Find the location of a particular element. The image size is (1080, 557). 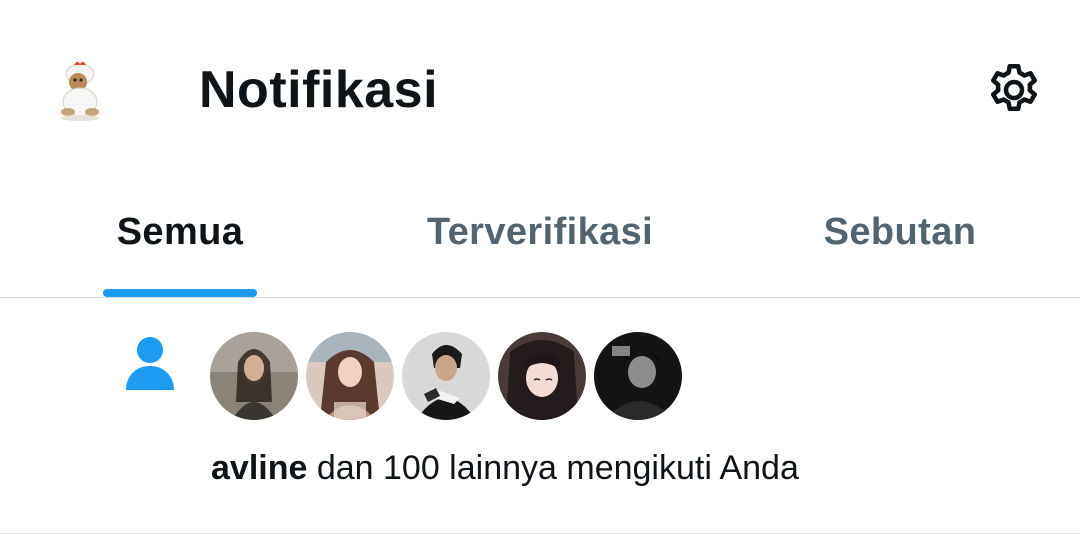

notification-text: avline dan 100 lainnya mengikuti Anda is located at coordinates (505, 468).